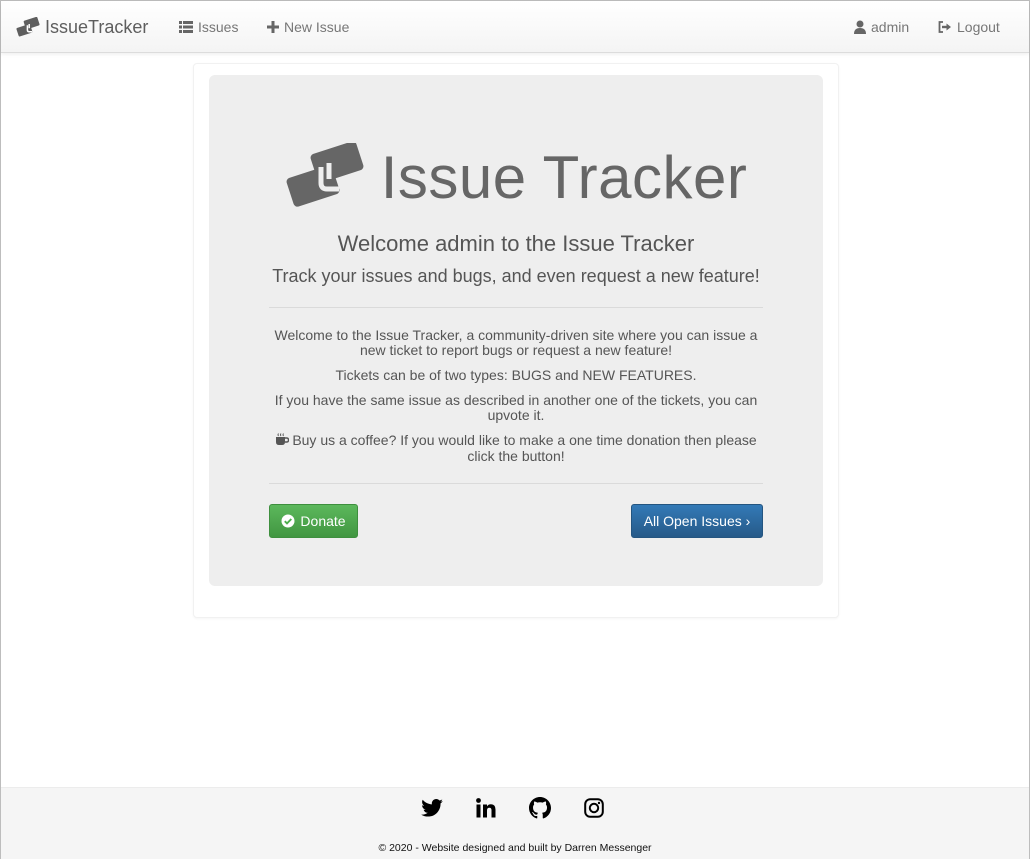  What do you see at coordinates (323, 521) in the screenshot?
I see `donate-label: Donate` at bounding box center [323, 521].